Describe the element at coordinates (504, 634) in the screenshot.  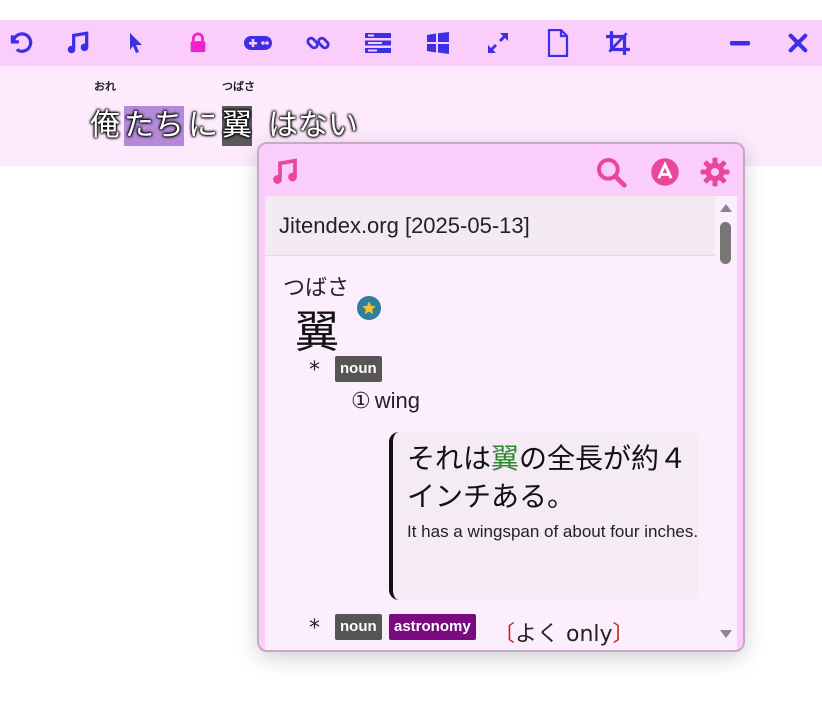
I see `note-bracket-open: 〔` at that location.